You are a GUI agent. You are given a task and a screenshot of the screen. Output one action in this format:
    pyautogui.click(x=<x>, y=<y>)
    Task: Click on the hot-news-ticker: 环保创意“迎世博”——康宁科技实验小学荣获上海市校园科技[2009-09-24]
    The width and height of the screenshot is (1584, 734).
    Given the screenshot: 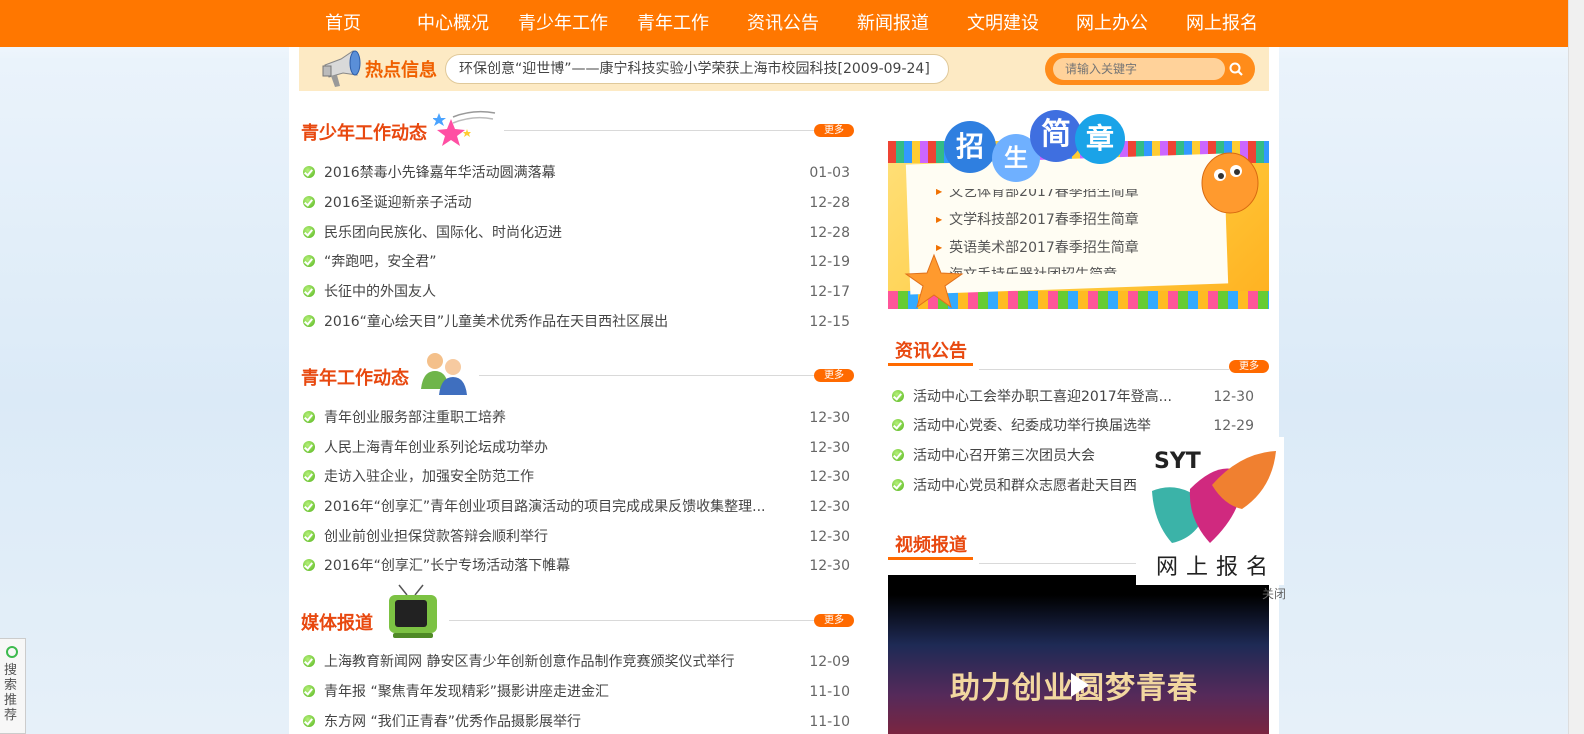 What is the action you would take?
    pyautogui.click(x=697, y=69)
    